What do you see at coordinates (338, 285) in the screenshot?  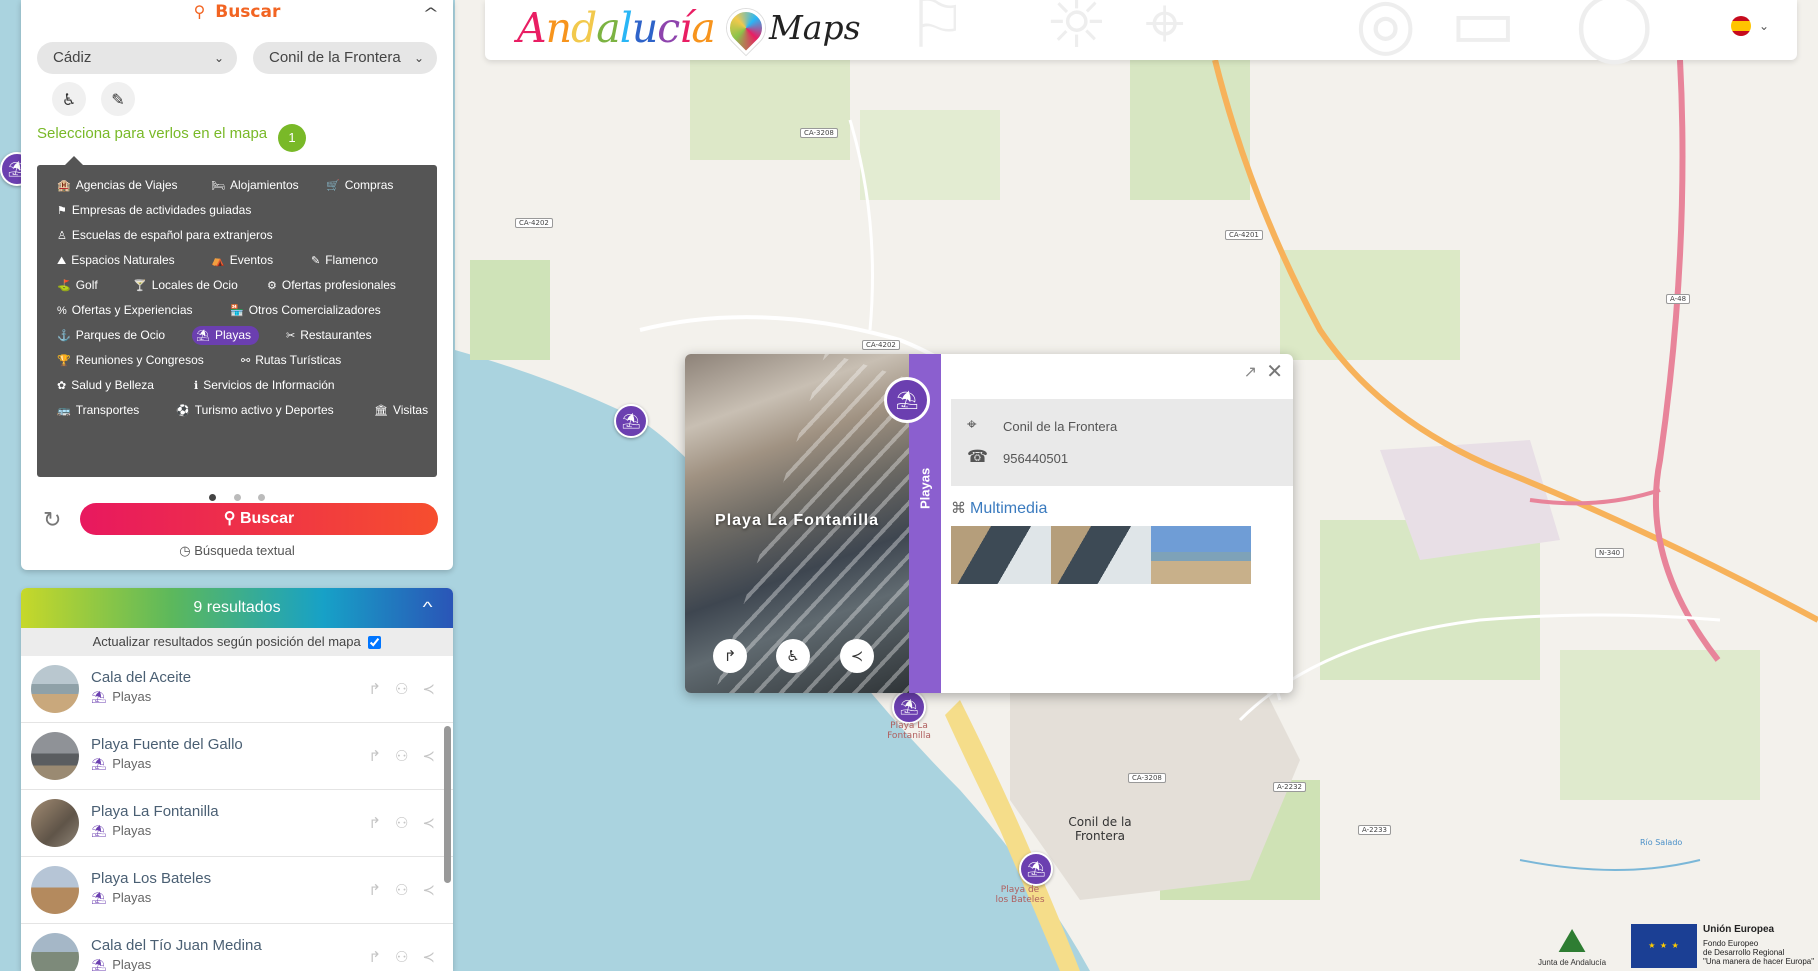 I see `category-label: Ofertas profesionales` at bounding box center [338, 285].